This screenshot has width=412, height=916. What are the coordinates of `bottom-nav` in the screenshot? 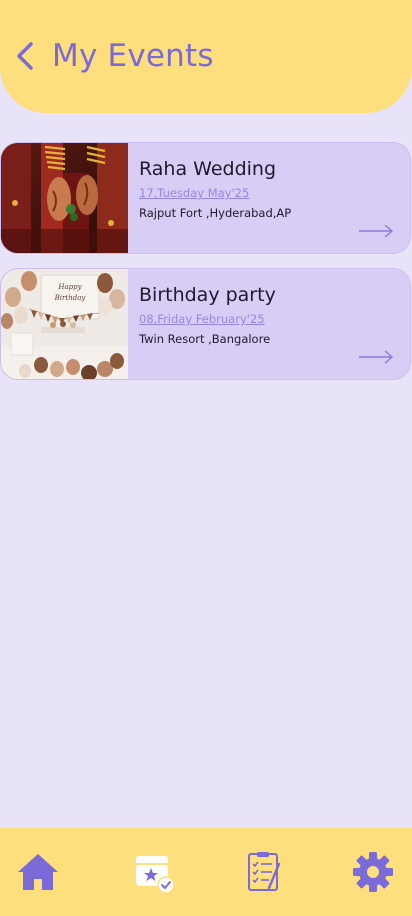 It's located at (206, 872).